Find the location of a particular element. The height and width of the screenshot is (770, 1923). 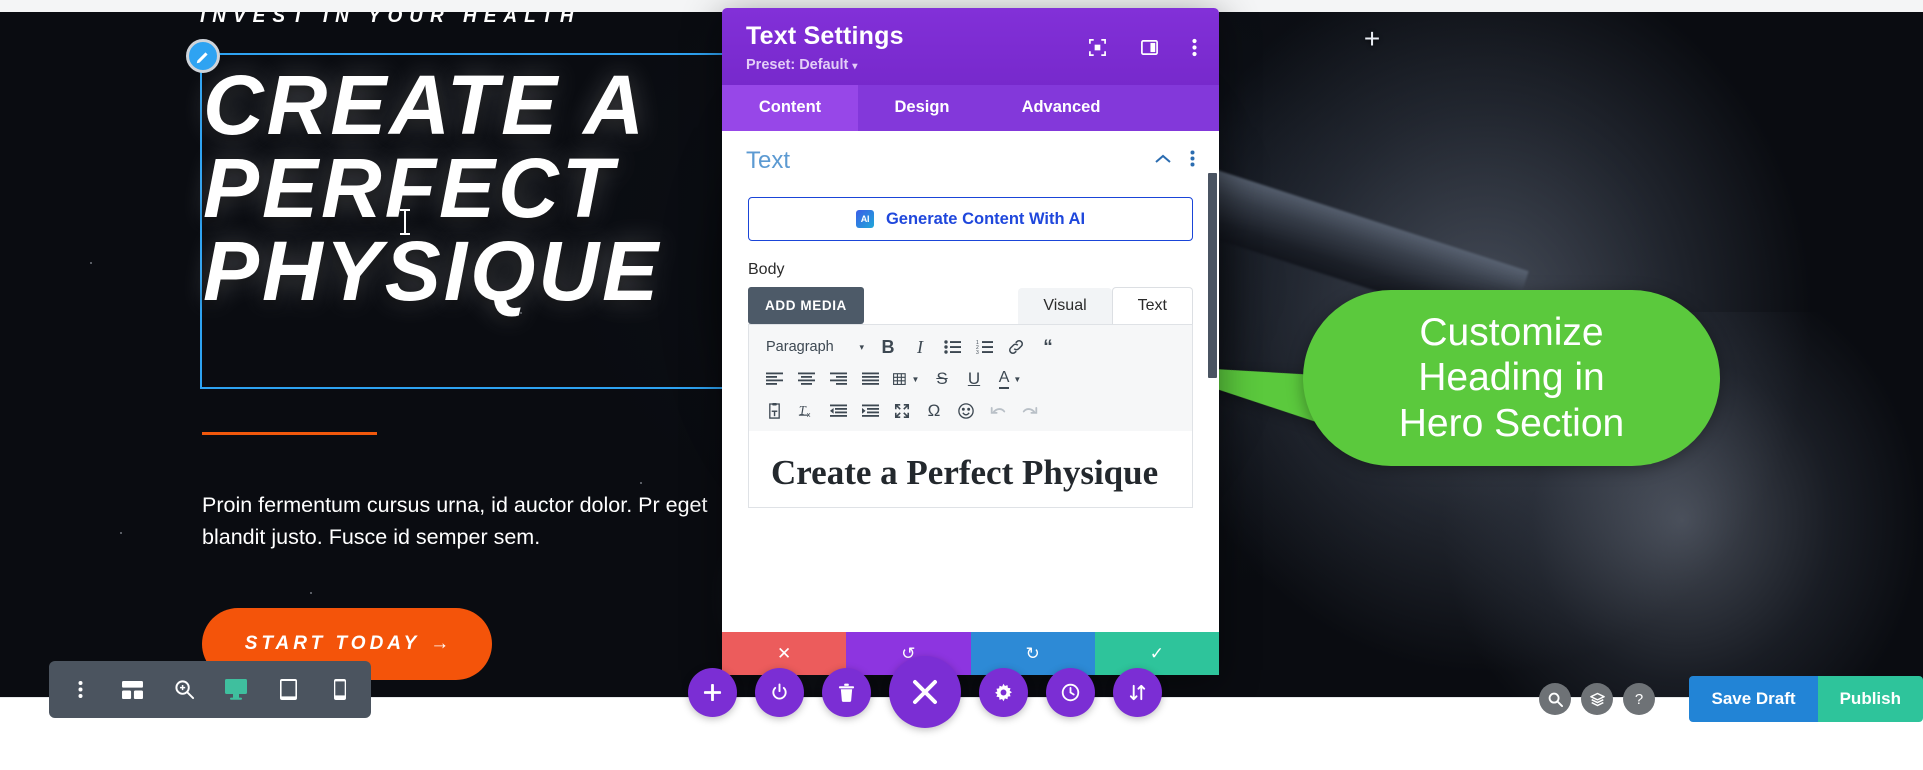

align-left-icon is located at coordinates (774, 379).